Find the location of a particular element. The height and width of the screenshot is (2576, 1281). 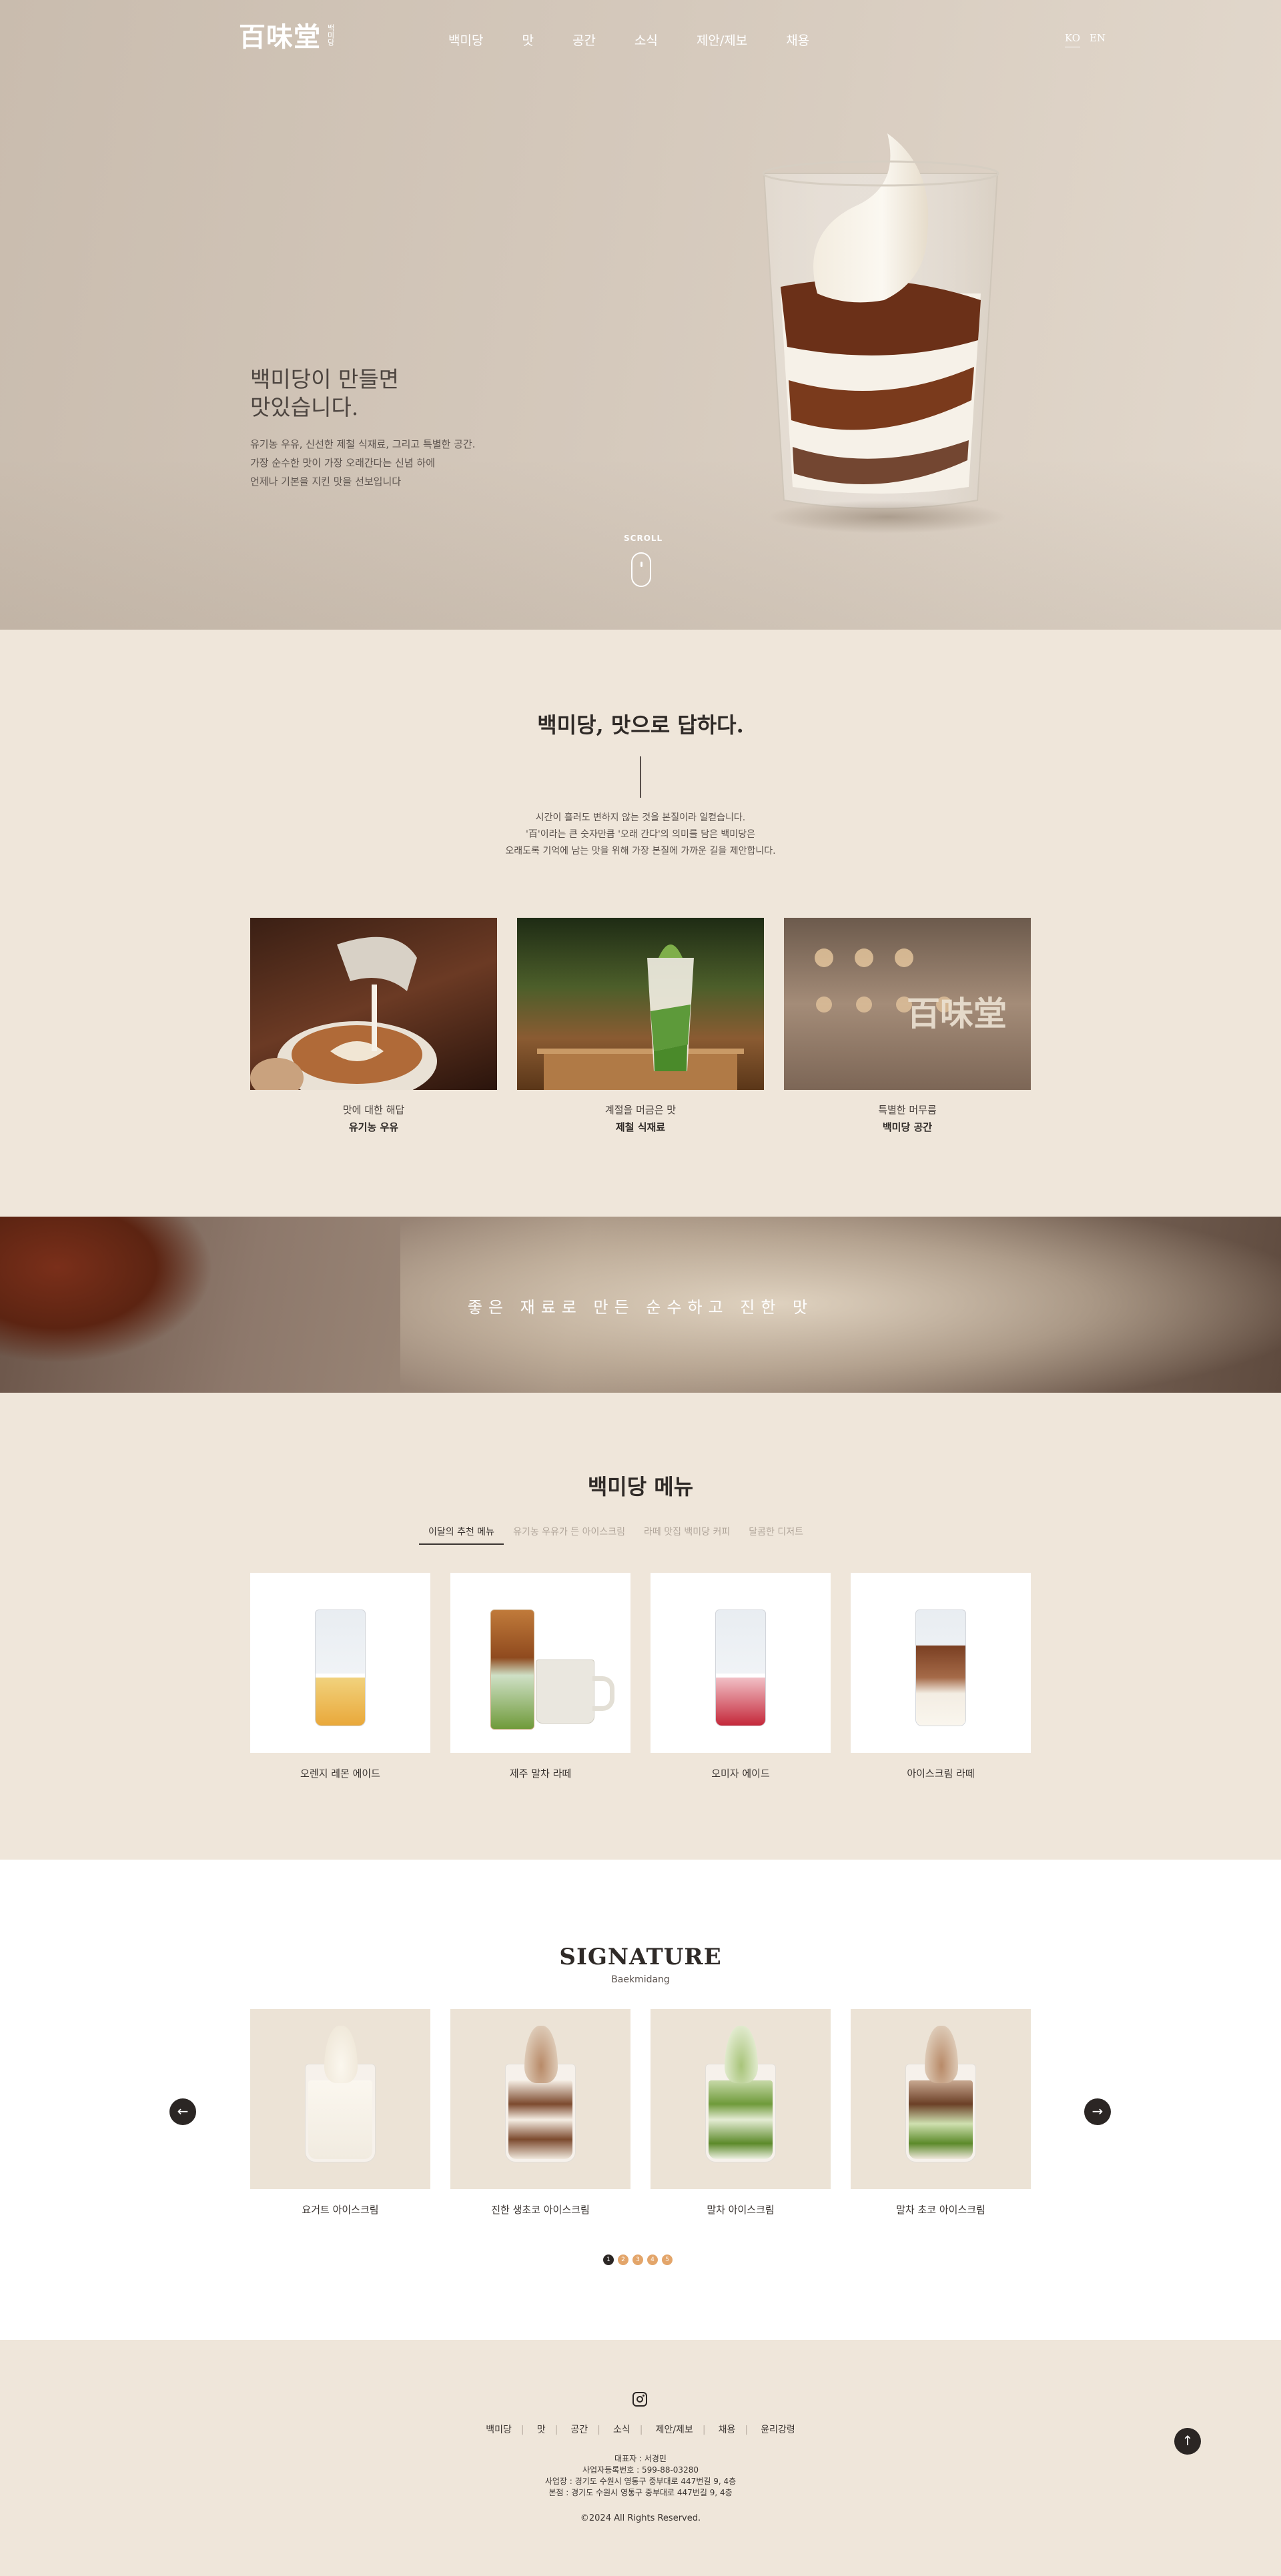

footer-link-taste: 맛 is located at coordinates (542, 2430).